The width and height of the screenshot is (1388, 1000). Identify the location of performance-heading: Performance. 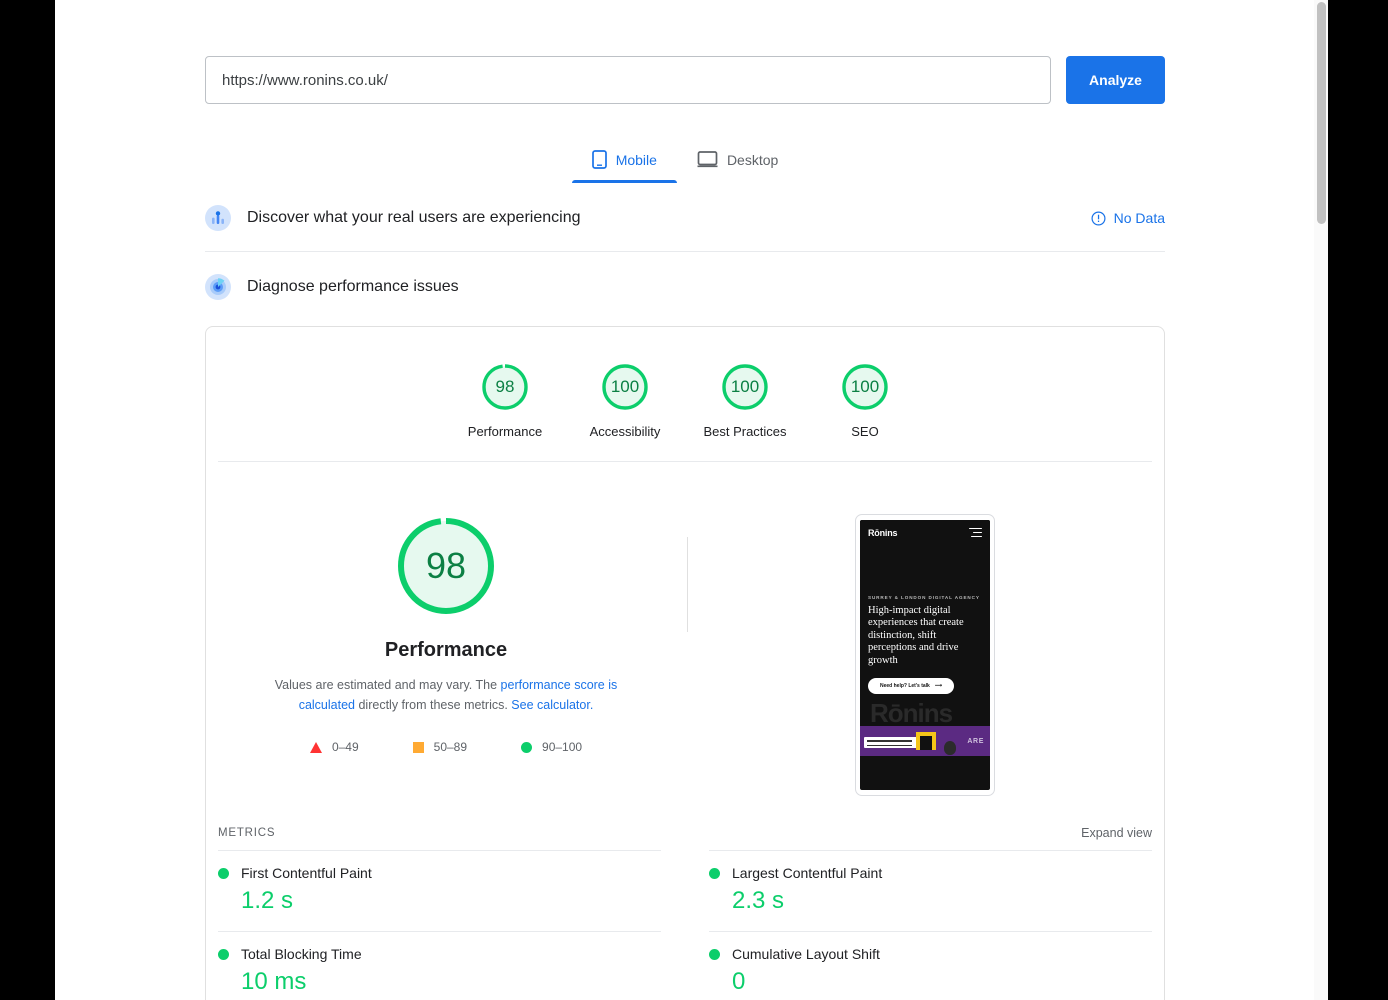
(446, 650).